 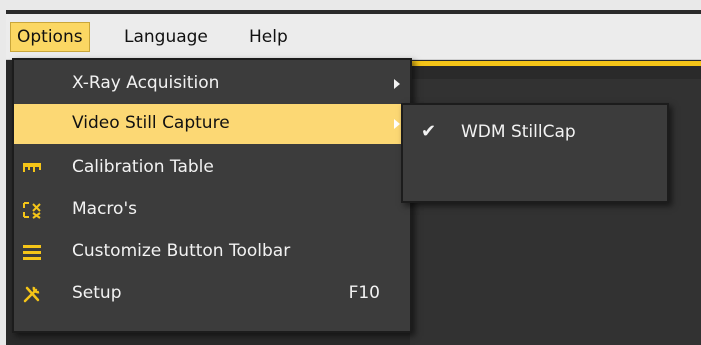 I want to click on ruler-icon, so click(x=32, y=168).